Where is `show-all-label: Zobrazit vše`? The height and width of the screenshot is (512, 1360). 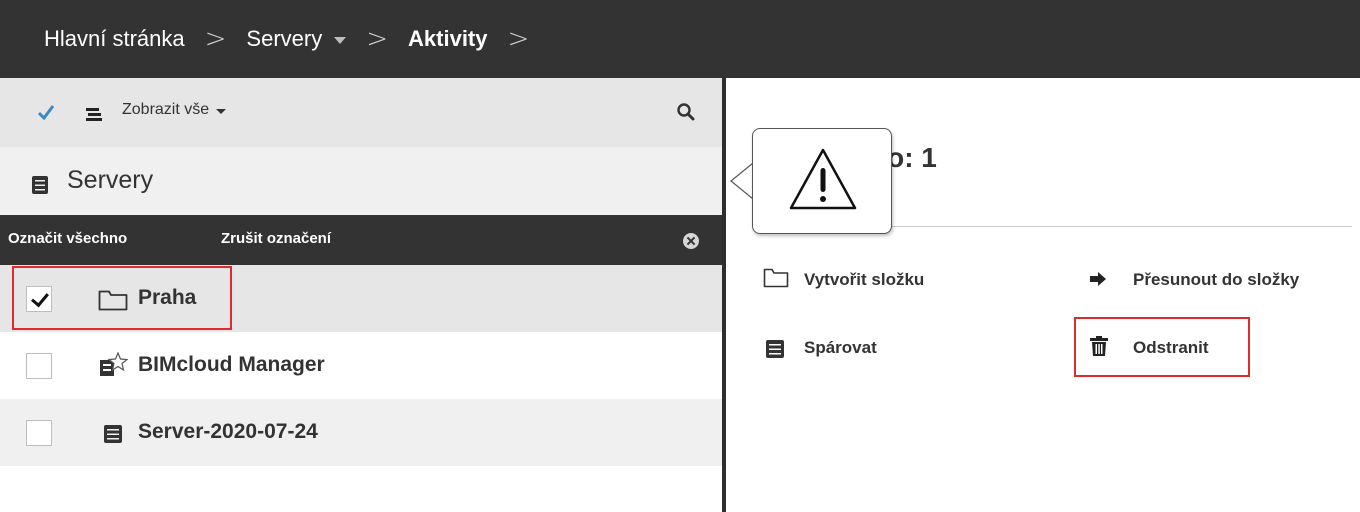
show-all-label: Zobrazit vše is located at coordinates (166, 109).